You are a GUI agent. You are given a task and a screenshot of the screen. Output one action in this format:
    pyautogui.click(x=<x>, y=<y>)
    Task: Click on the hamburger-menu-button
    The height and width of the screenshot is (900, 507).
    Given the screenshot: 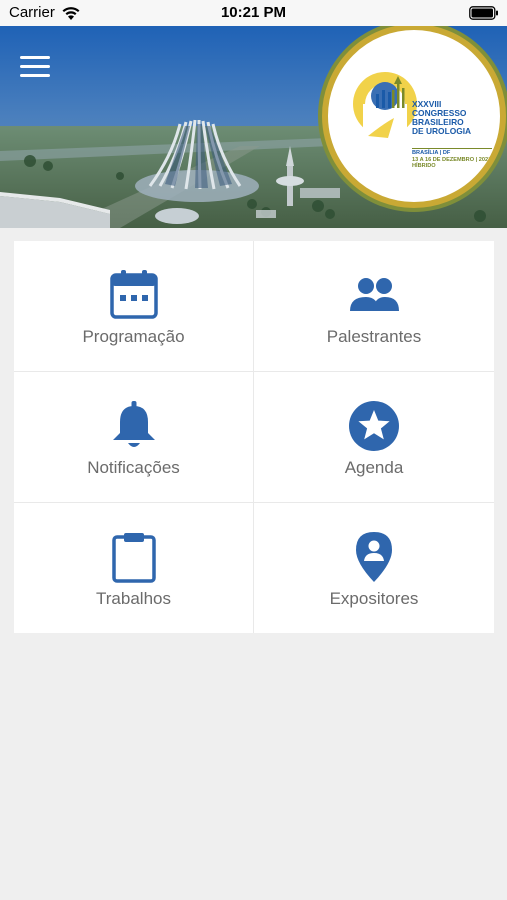 What is the action you would take?
    pyautogui.click(x=35, y=67)
    